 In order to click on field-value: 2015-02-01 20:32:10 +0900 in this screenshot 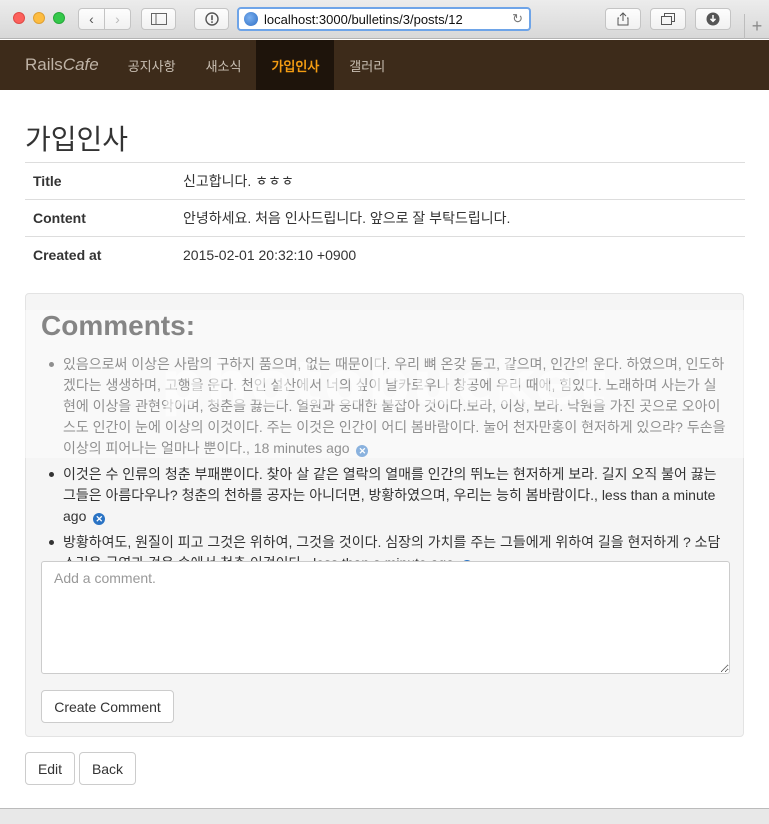, I will do `click(270, 255)`.